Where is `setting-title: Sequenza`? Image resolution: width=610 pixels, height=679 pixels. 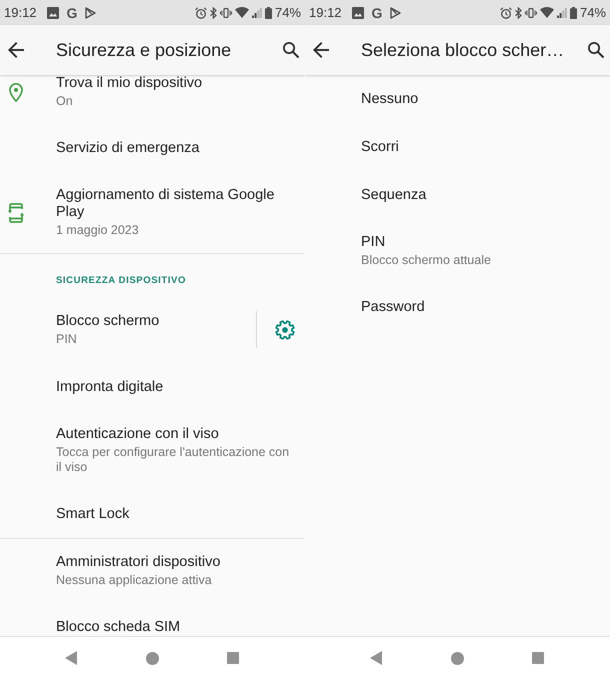
setting-title: Sequenza is located at coordinates (393, 195).